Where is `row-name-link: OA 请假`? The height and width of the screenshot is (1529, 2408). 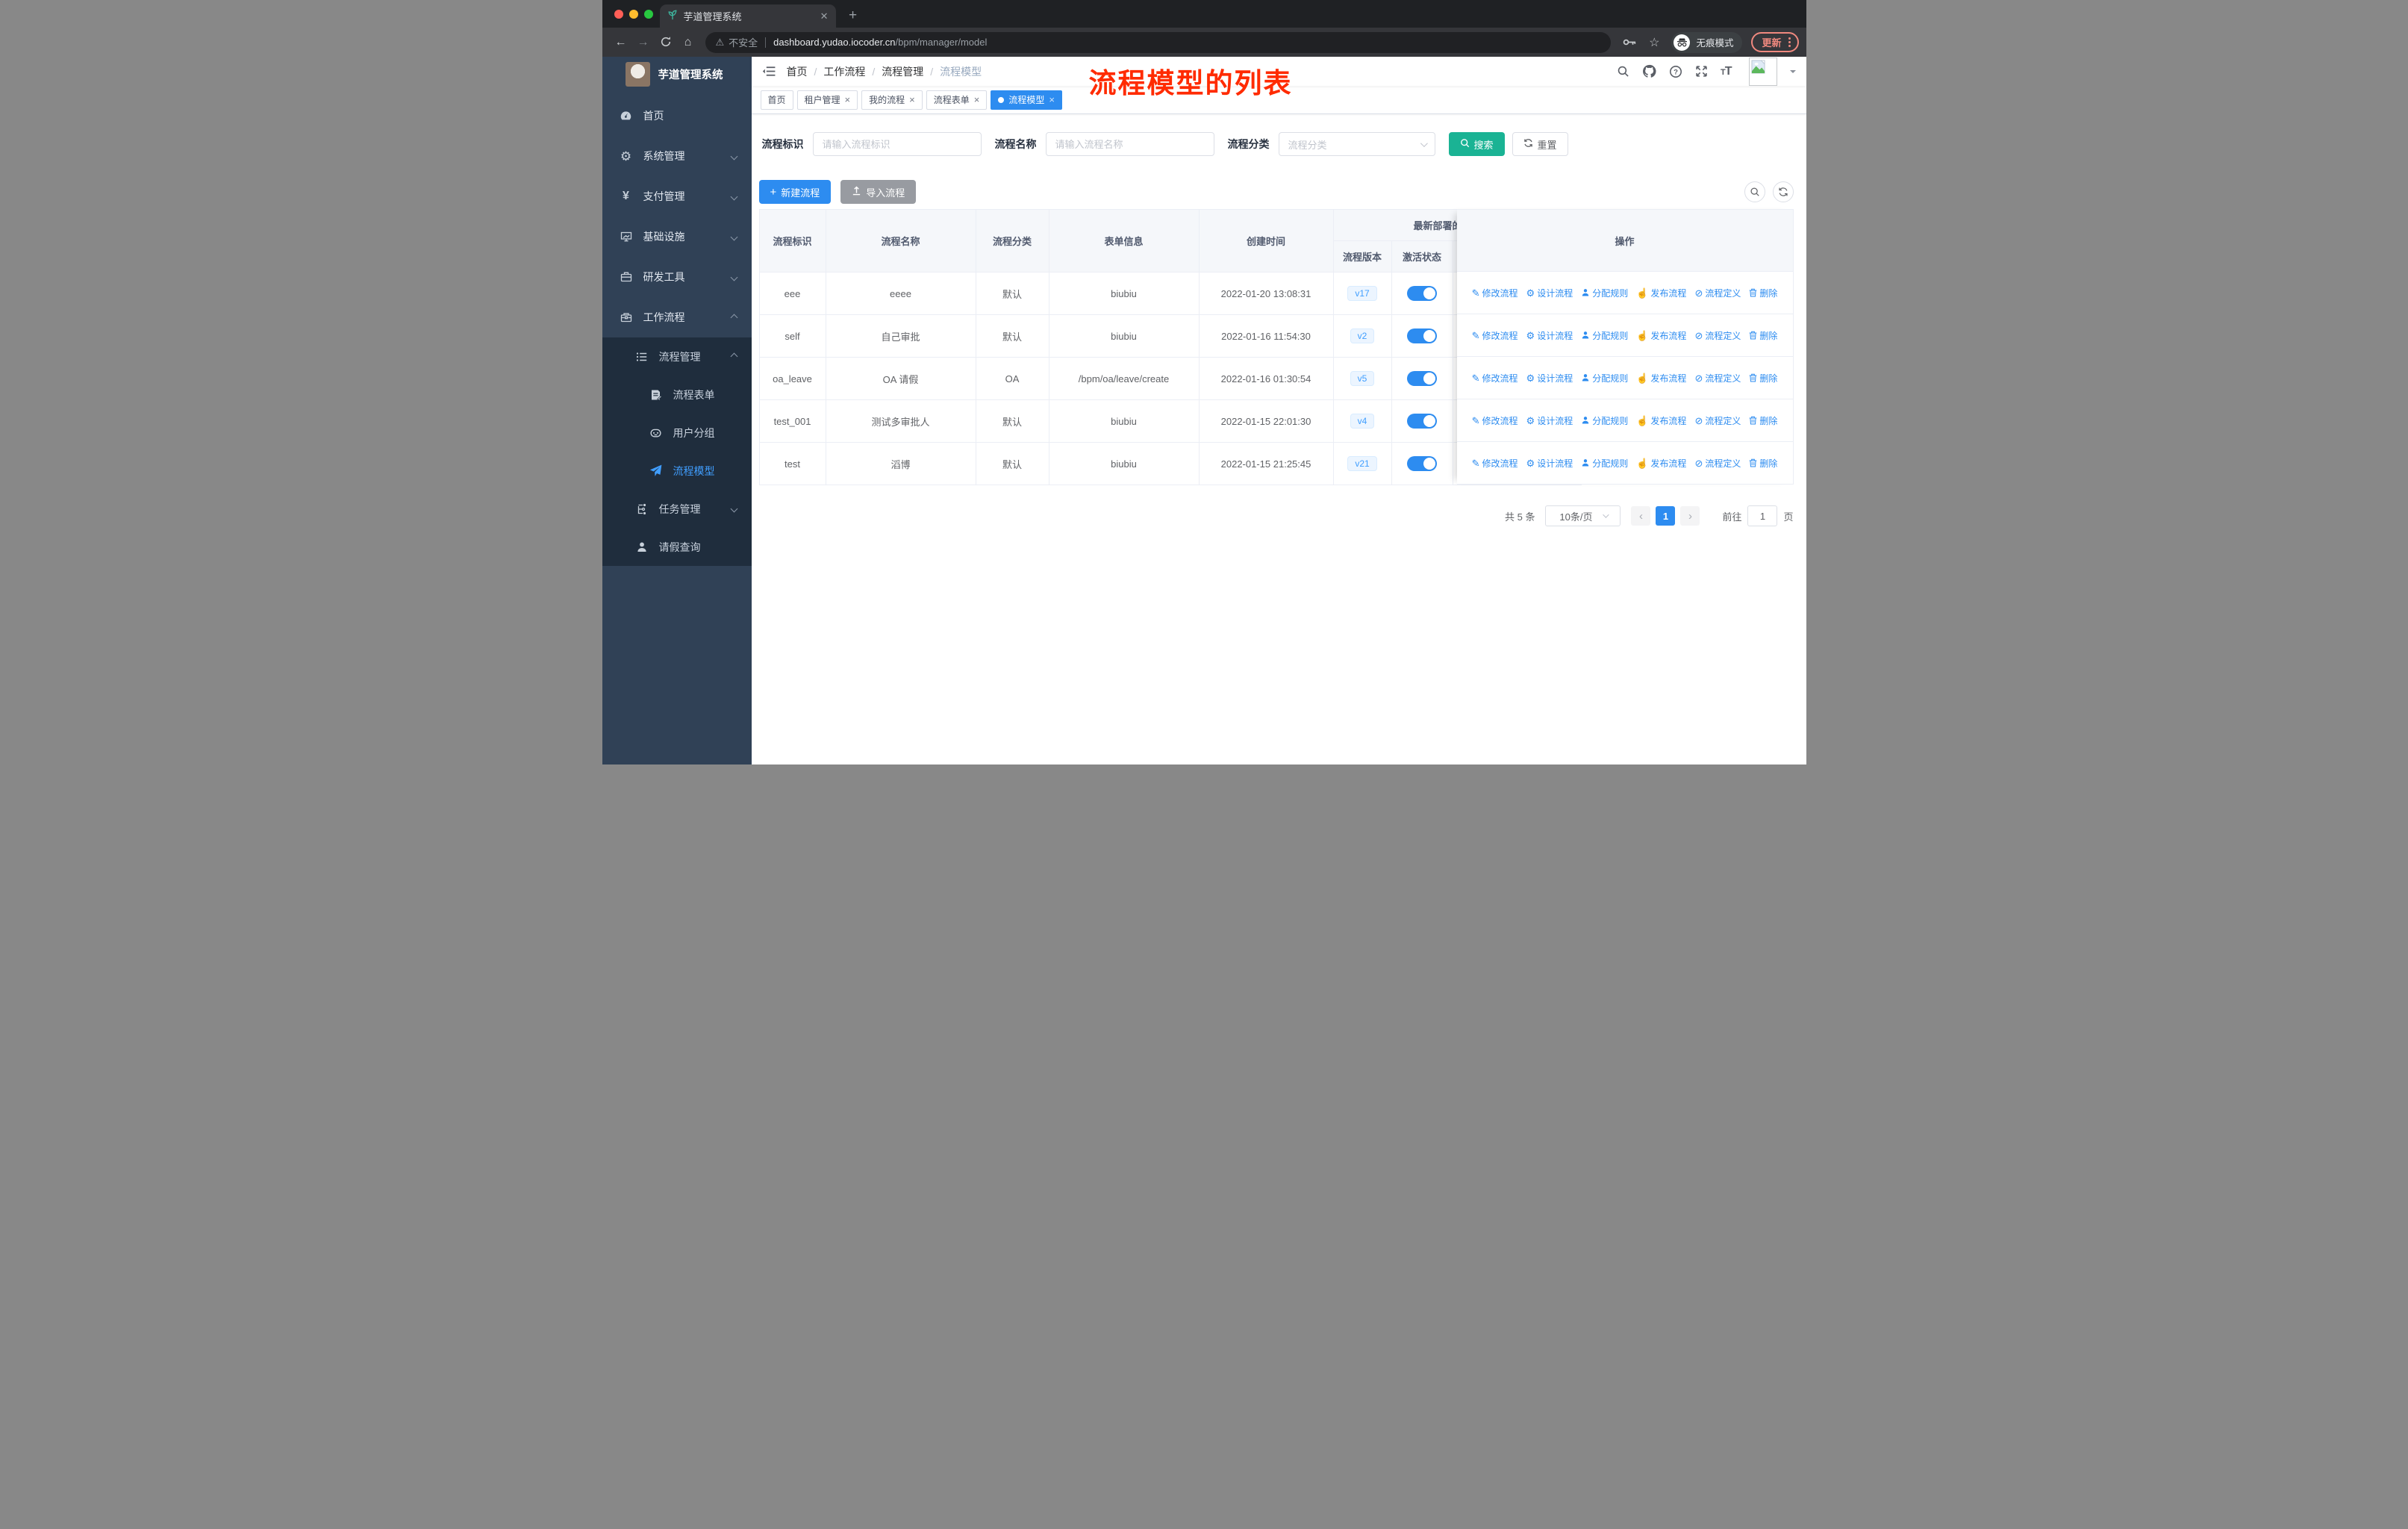
row-name-link: OA 请假 is located at coordinates (900, 379).